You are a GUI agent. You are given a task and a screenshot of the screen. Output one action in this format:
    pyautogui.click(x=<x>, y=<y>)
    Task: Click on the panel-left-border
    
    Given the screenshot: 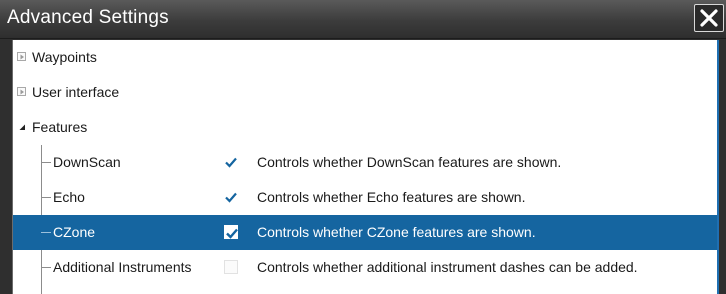 What is the action you would take?
    pyautogui.click(x=12, y=167)
    